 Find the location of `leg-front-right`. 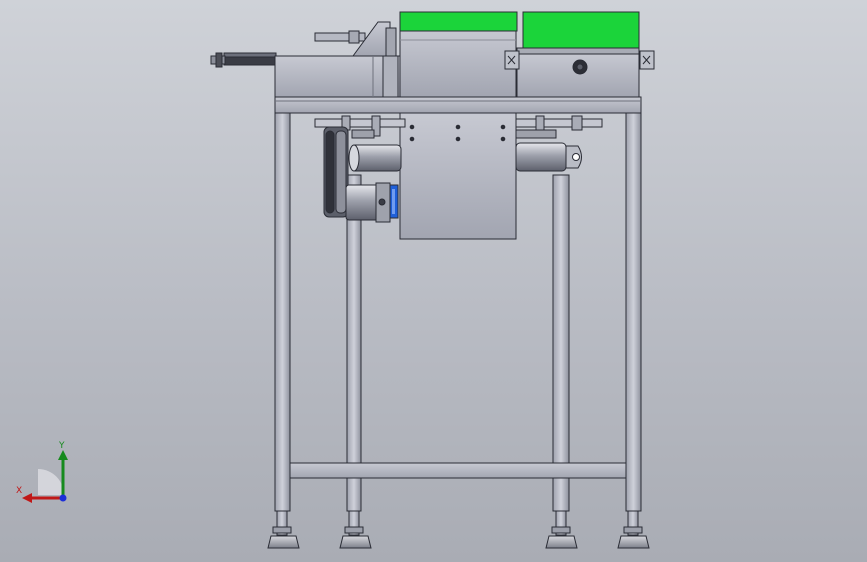

leg-front-right is located at coordinates (633, 312).